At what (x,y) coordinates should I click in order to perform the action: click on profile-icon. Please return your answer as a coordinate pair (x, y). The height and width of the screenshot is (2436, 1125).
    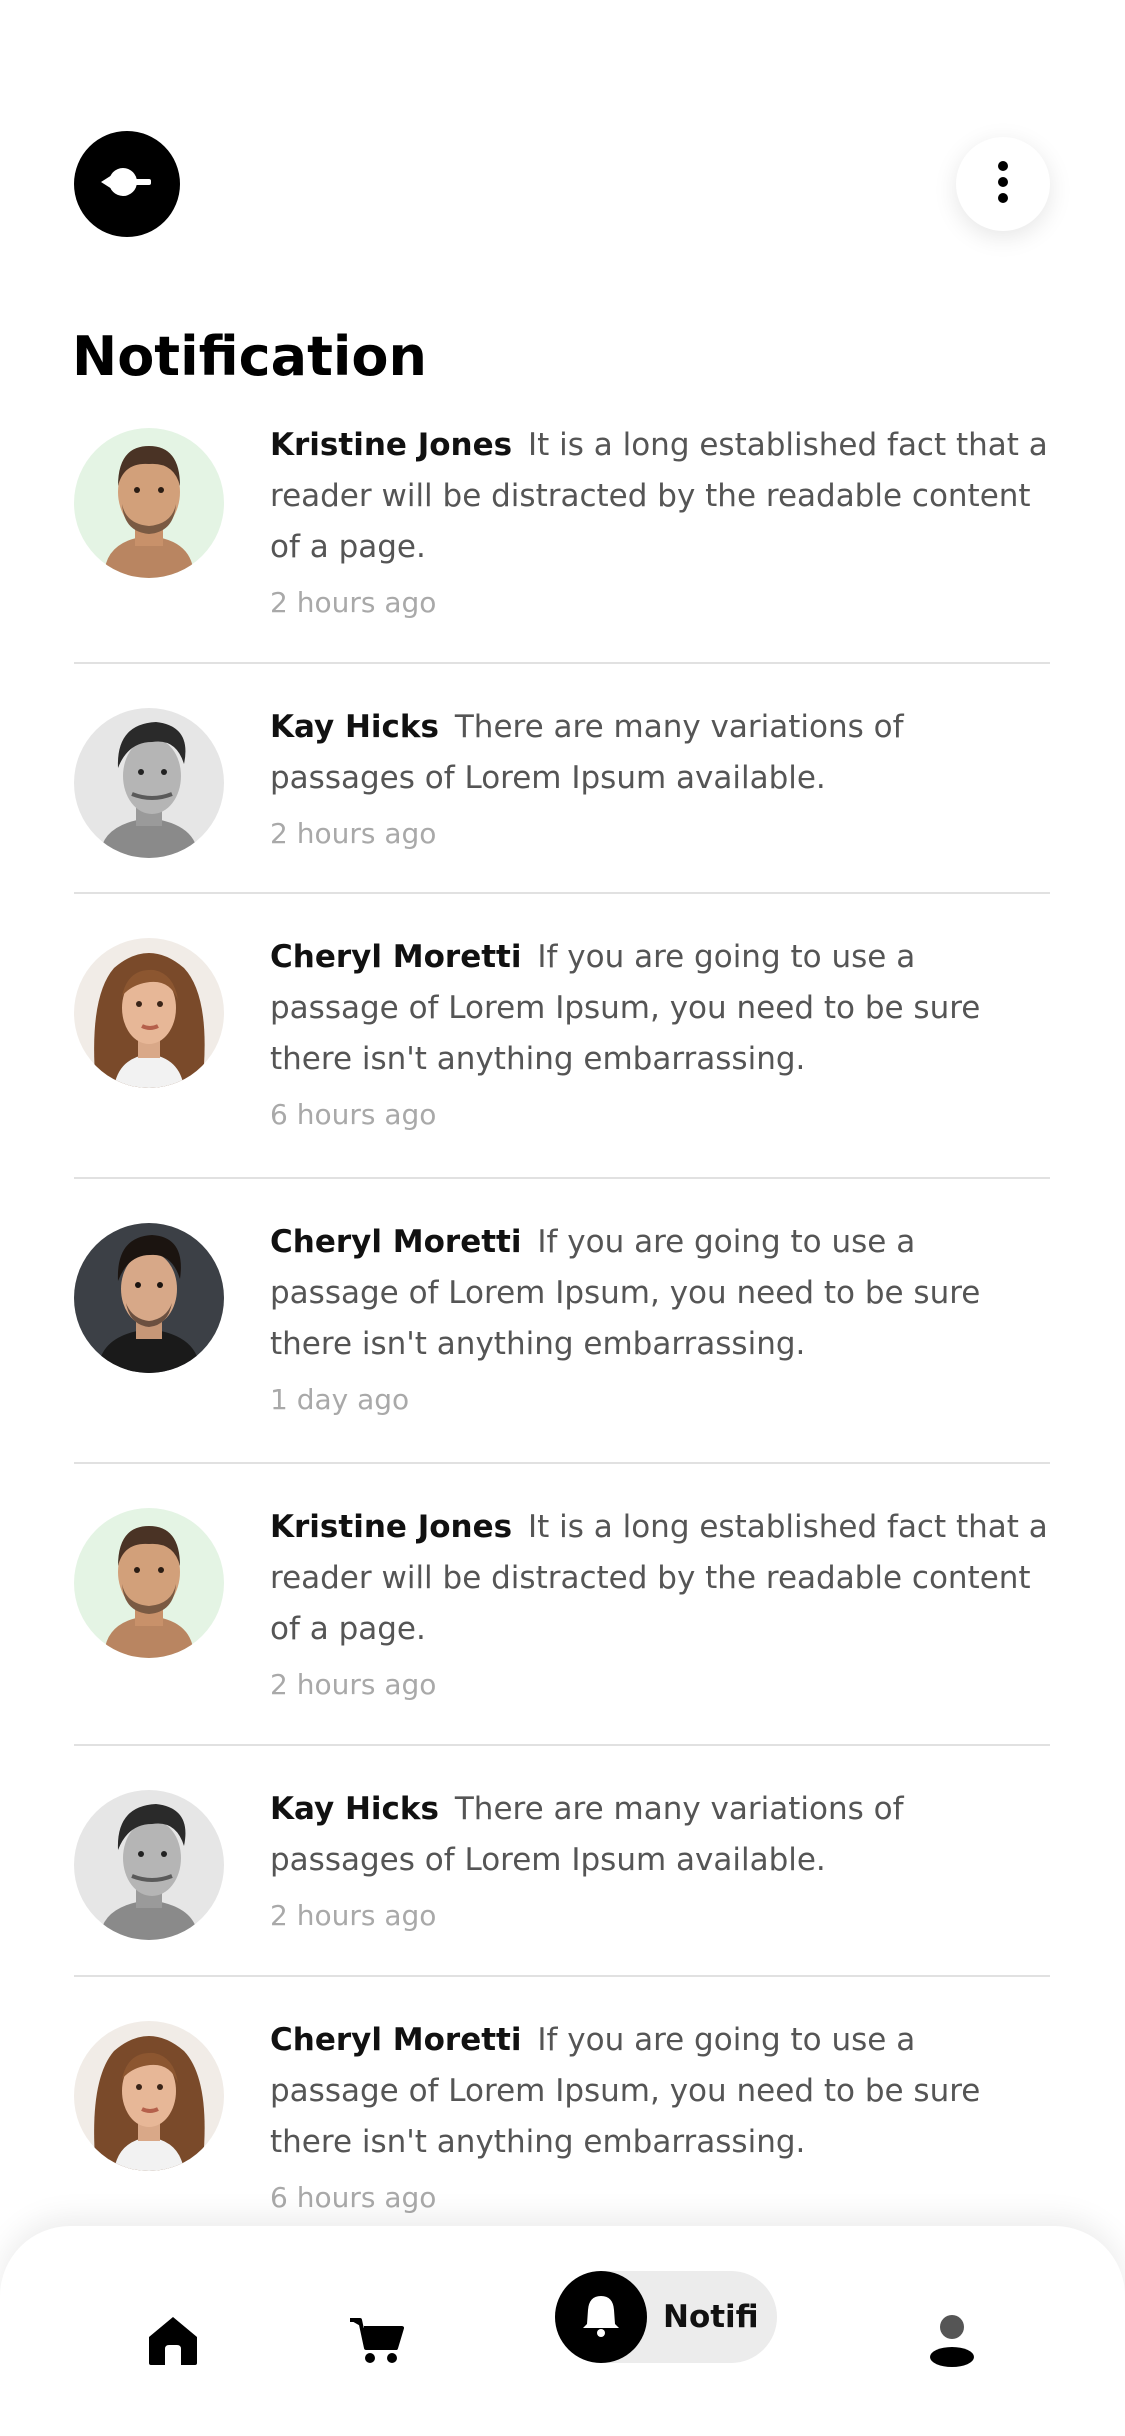
    Looking at the image, I should click on (952, 2342).